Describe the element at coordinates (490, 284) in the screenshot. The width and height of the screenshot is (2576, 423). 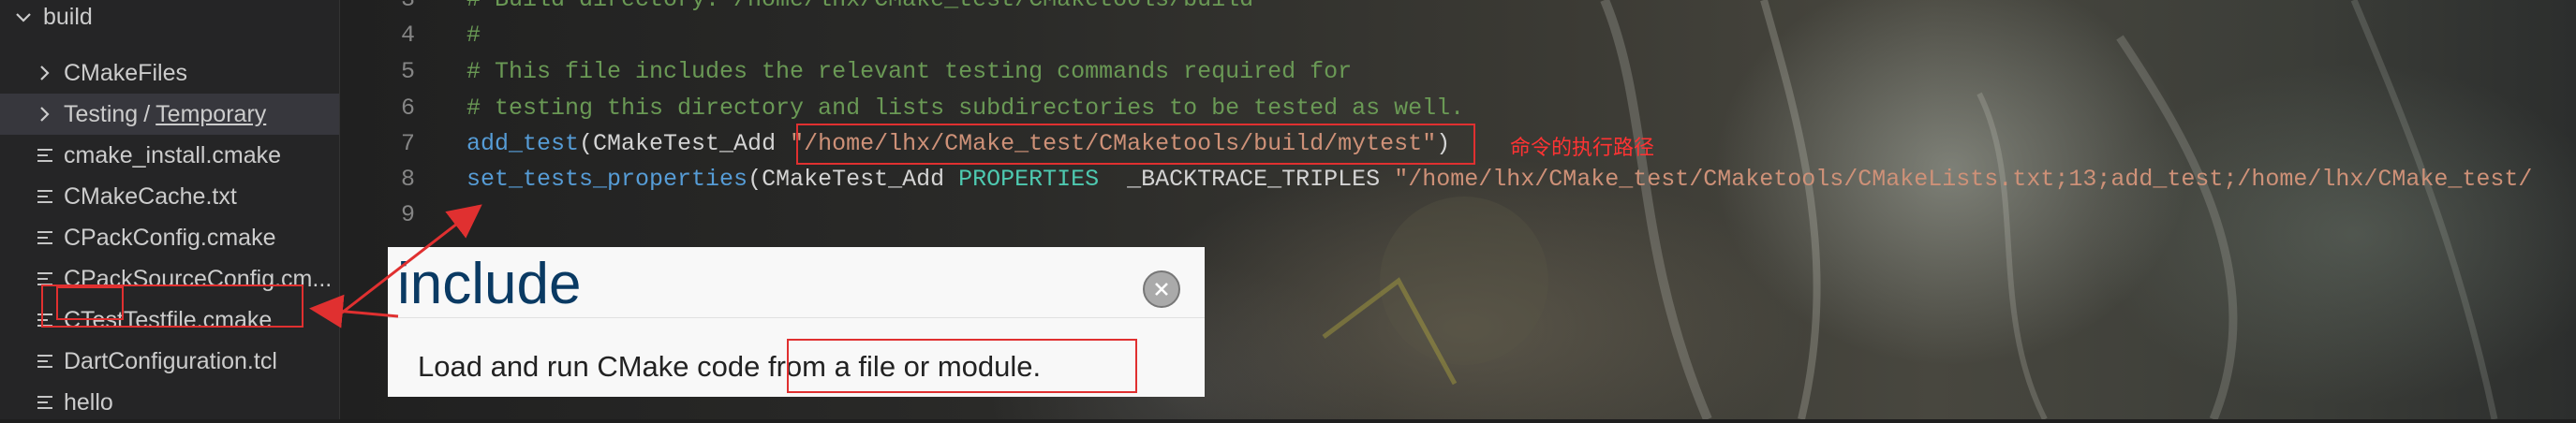
I see `popup-title: include` at that location.